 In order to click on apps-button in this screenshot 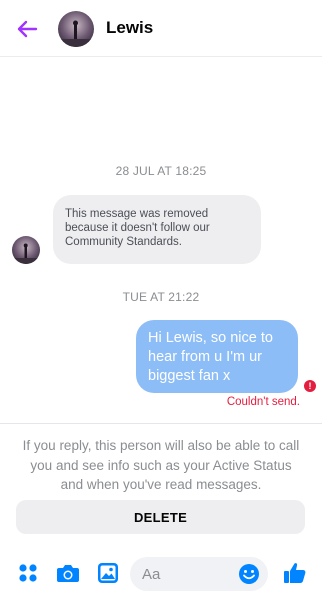, I will do `click(28, 573)`.